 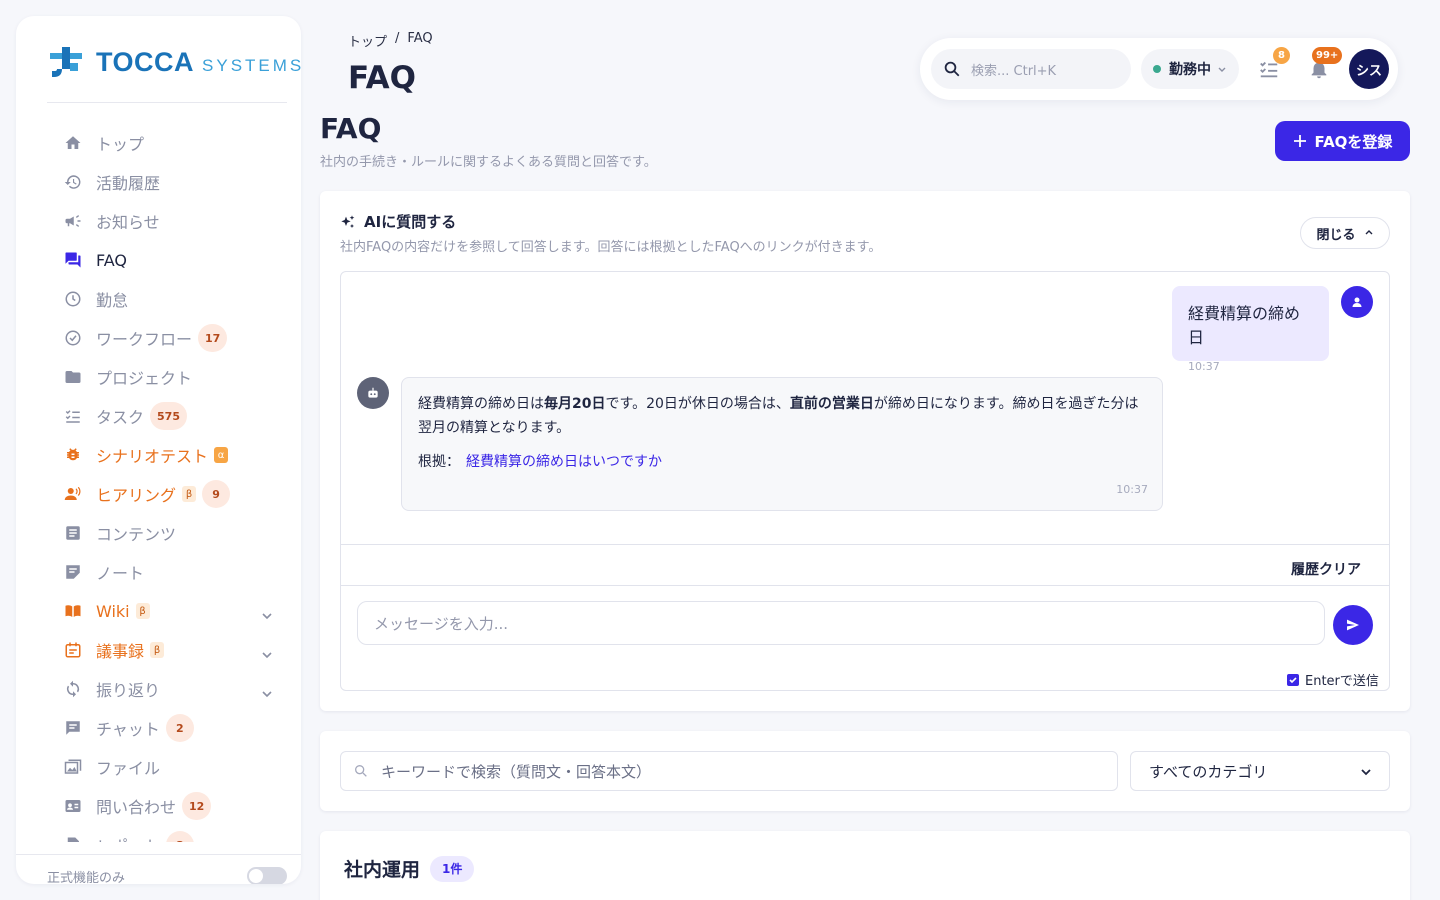 I want to click on official-only-toggle, so click(x=267, y=875).